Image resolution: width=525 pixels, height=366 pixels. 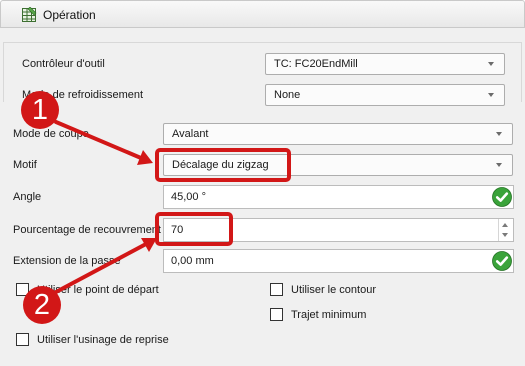 What do you see at coordinates (40, 110) in the screenshot?
I see `annotation-marker-1: 1` at bounding box center [40, 110].